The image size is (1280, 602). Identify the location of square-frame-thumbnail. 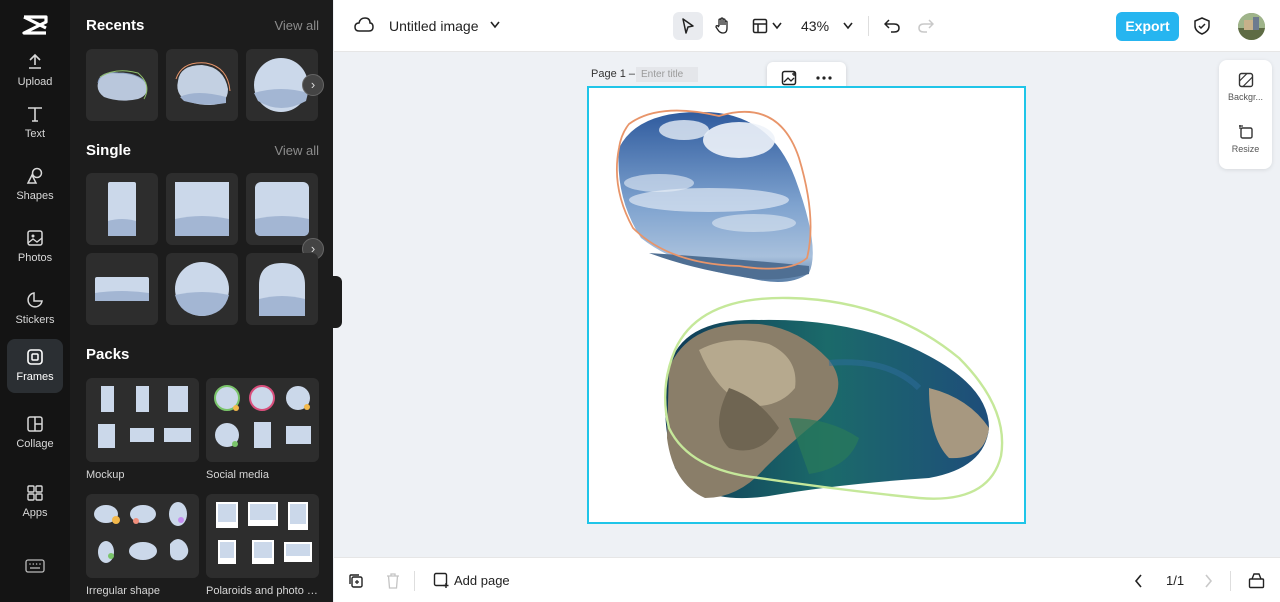
(202, 209).